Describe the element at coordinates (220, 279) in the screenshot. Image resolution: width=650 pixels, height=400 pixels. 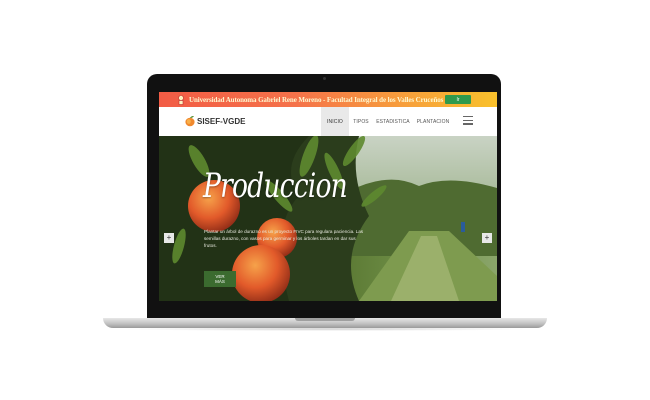
I see `ver-mas-button: VER MÁS` at that location.